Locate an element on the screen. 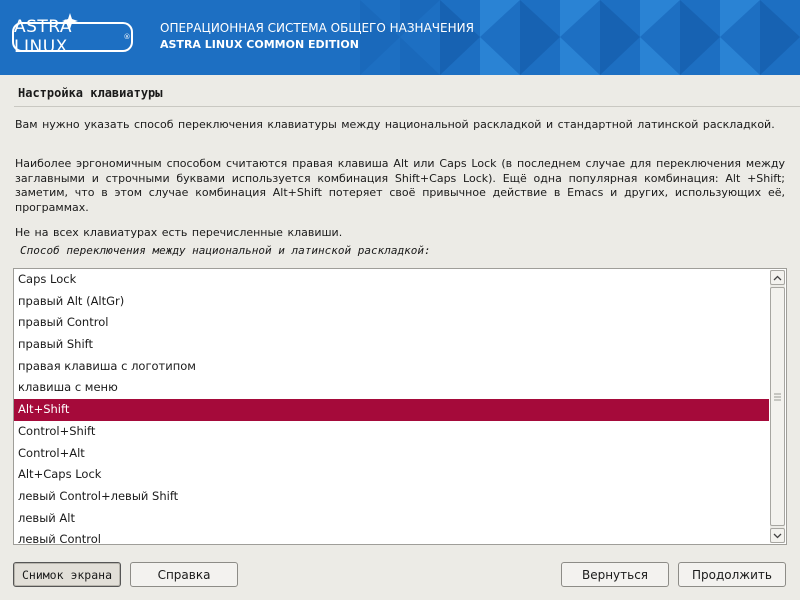  back-button: Вернуться is located at coordinates (615, 574).